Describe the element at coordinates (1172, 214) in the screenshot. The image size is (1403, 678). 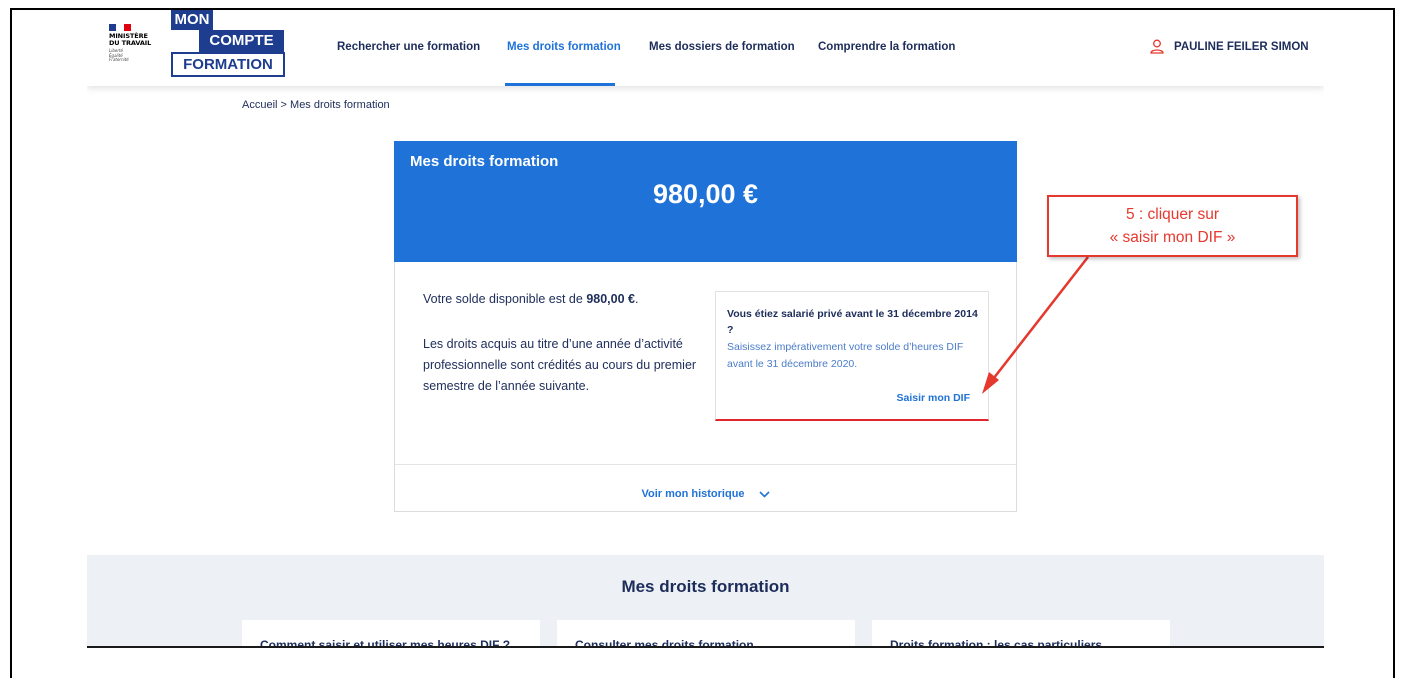
I see `annotation-line1: 5 : cliquer sur` at that location.